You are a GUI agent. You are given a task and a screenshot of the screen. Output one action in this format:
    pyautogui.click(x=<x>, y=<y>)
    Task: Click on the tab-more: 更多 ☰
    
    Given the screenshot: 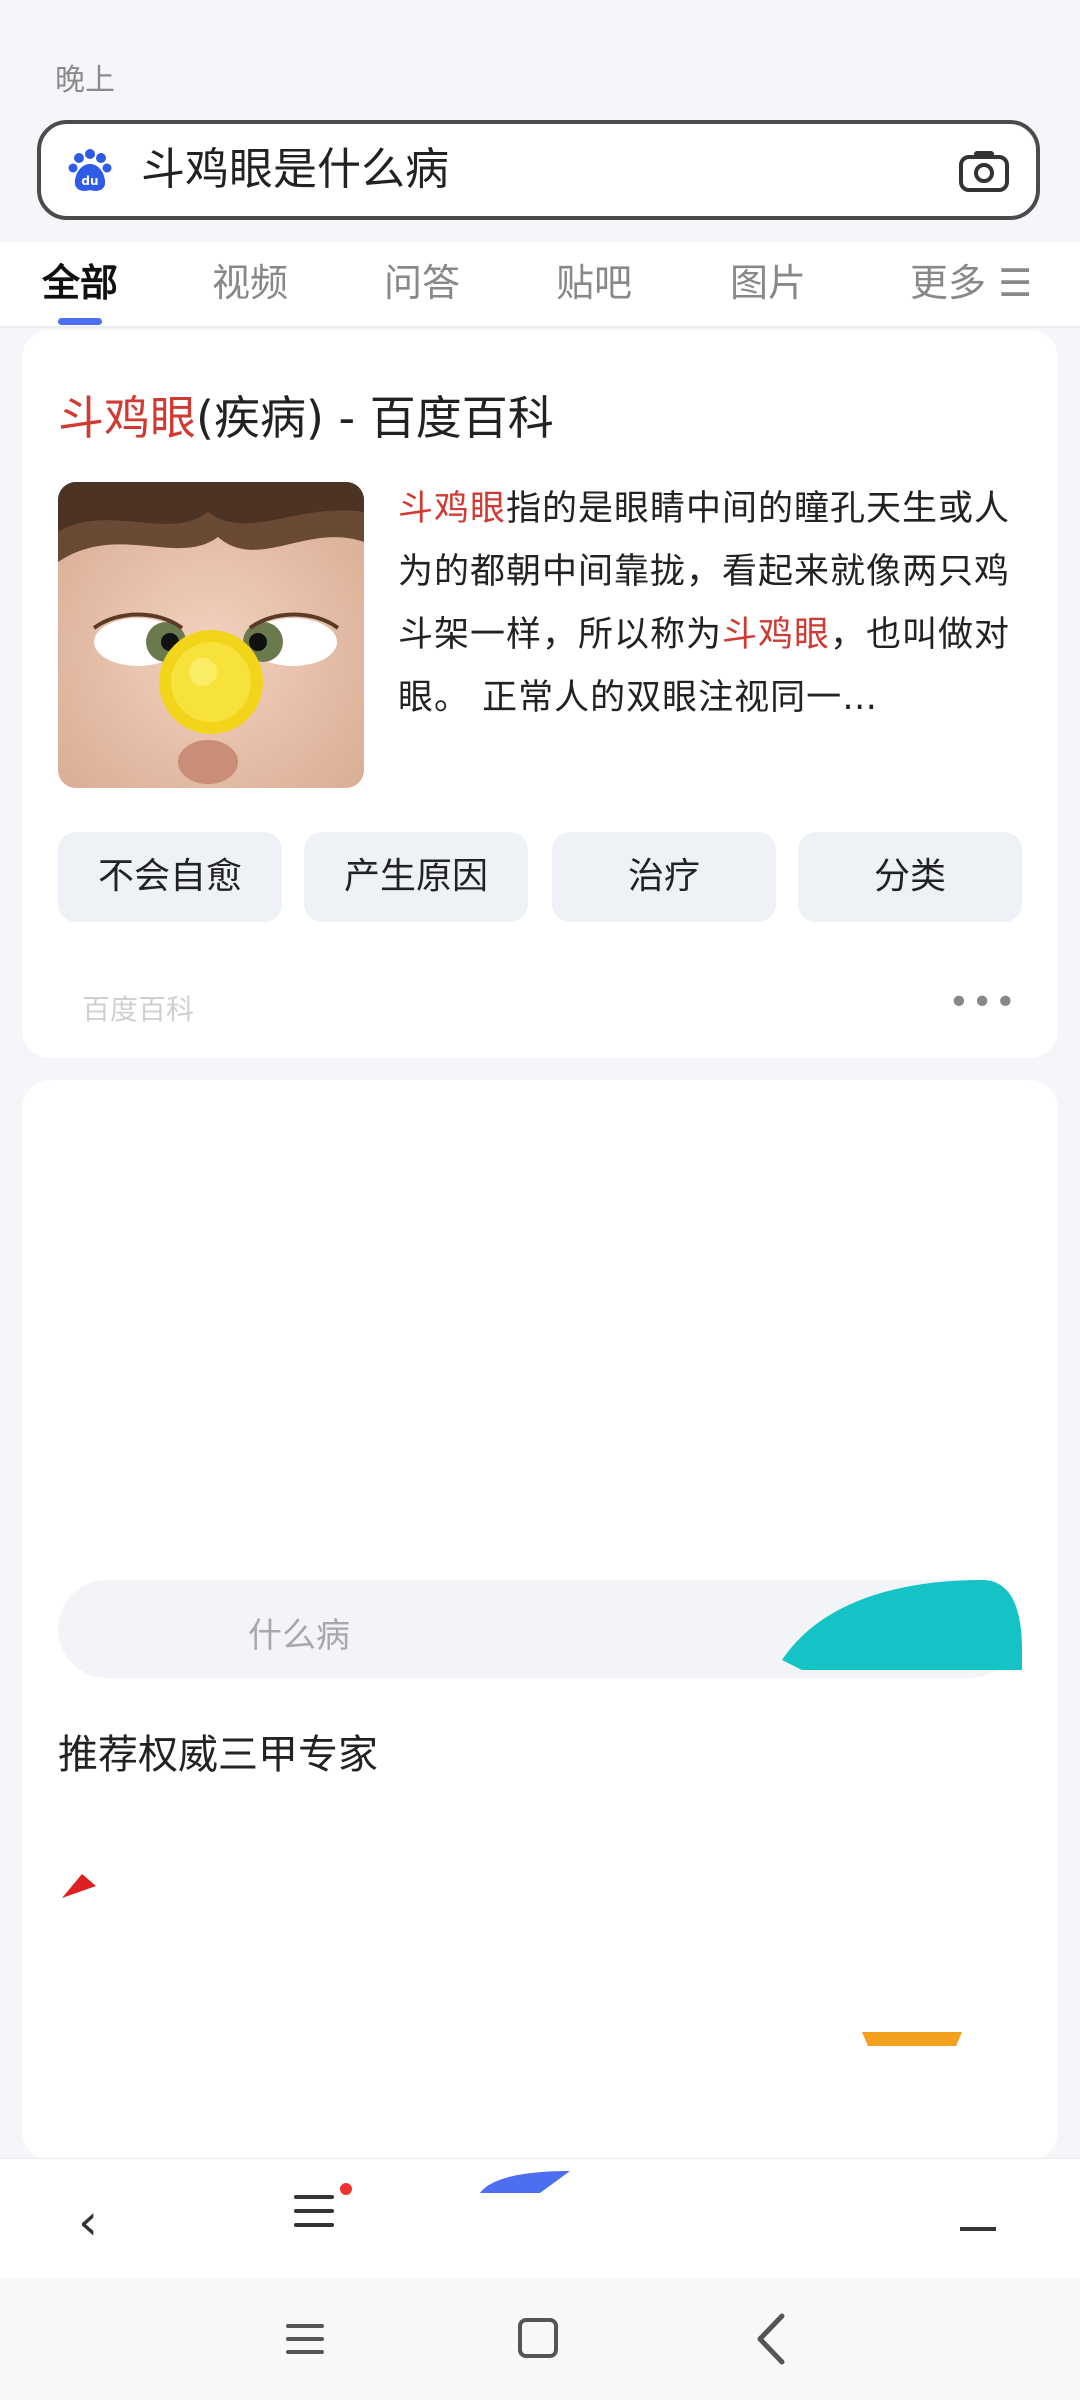 What is the action you would take?
    pyautogui.click(x=971, y=279)
    